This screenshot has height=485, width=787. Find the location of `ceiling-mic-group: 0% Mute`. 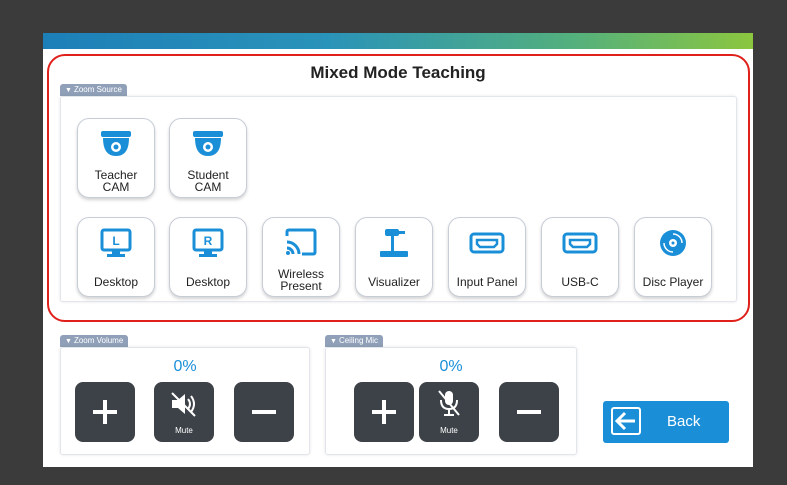

ceiling-mic-group: 0% Mute is located at coordinates (451, 401).